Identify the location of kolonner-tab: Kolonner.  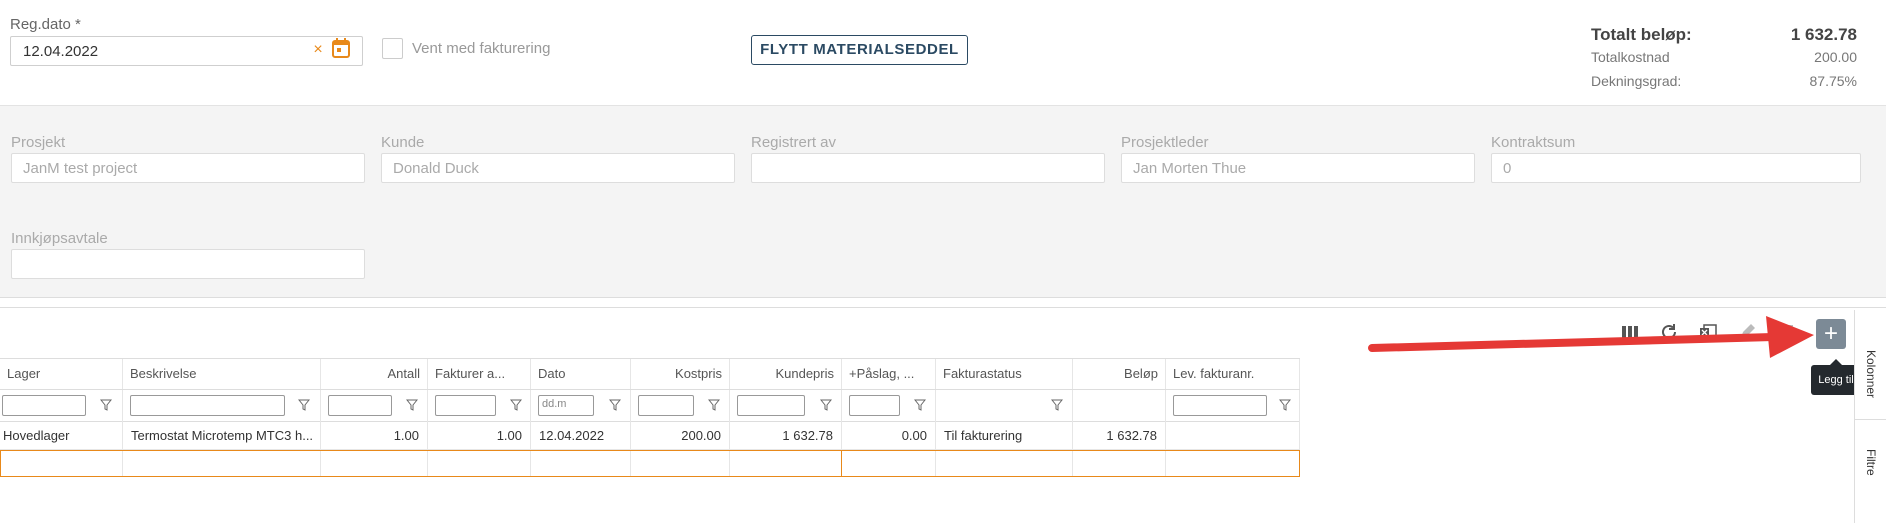
(1870, 375).